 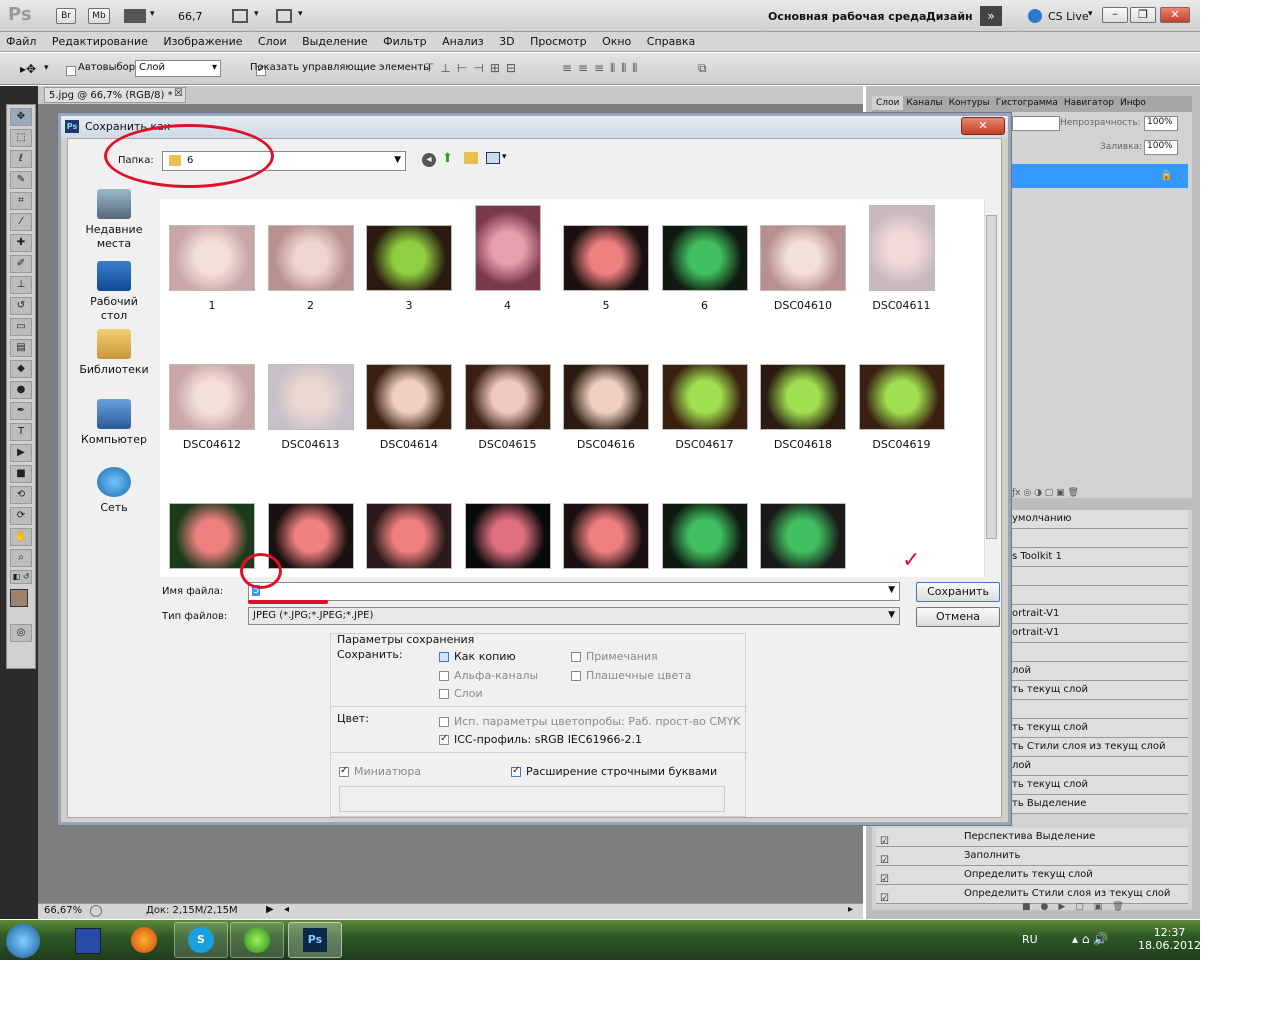 I want to click on brush-tool-icon: ✐, so click(x=21, y=264).